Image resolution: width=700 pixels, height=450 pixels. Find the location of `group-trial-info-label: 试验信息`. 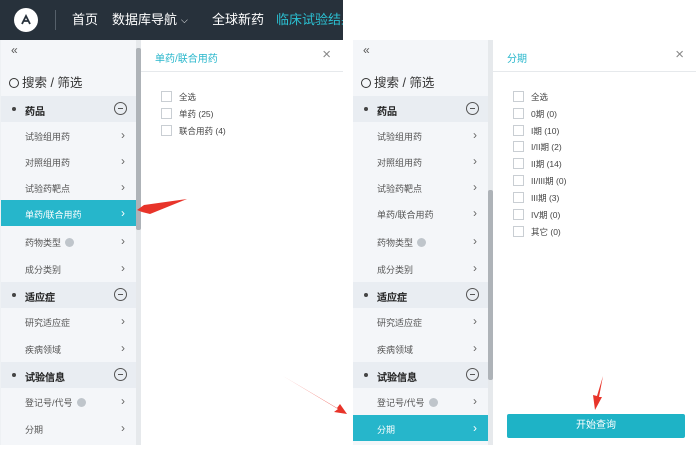

group-trial-info-label: 试验信息 is located at coordinates (45, 378).